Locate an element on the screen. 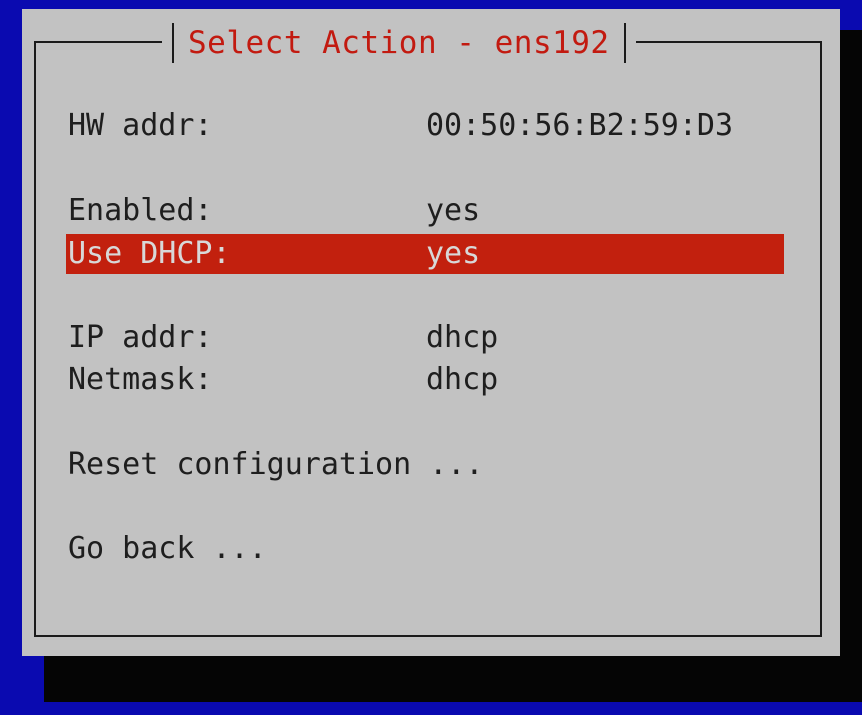 This screenshot has height=715, width=862. title-bracket-right is located at coordinates (624, 43).